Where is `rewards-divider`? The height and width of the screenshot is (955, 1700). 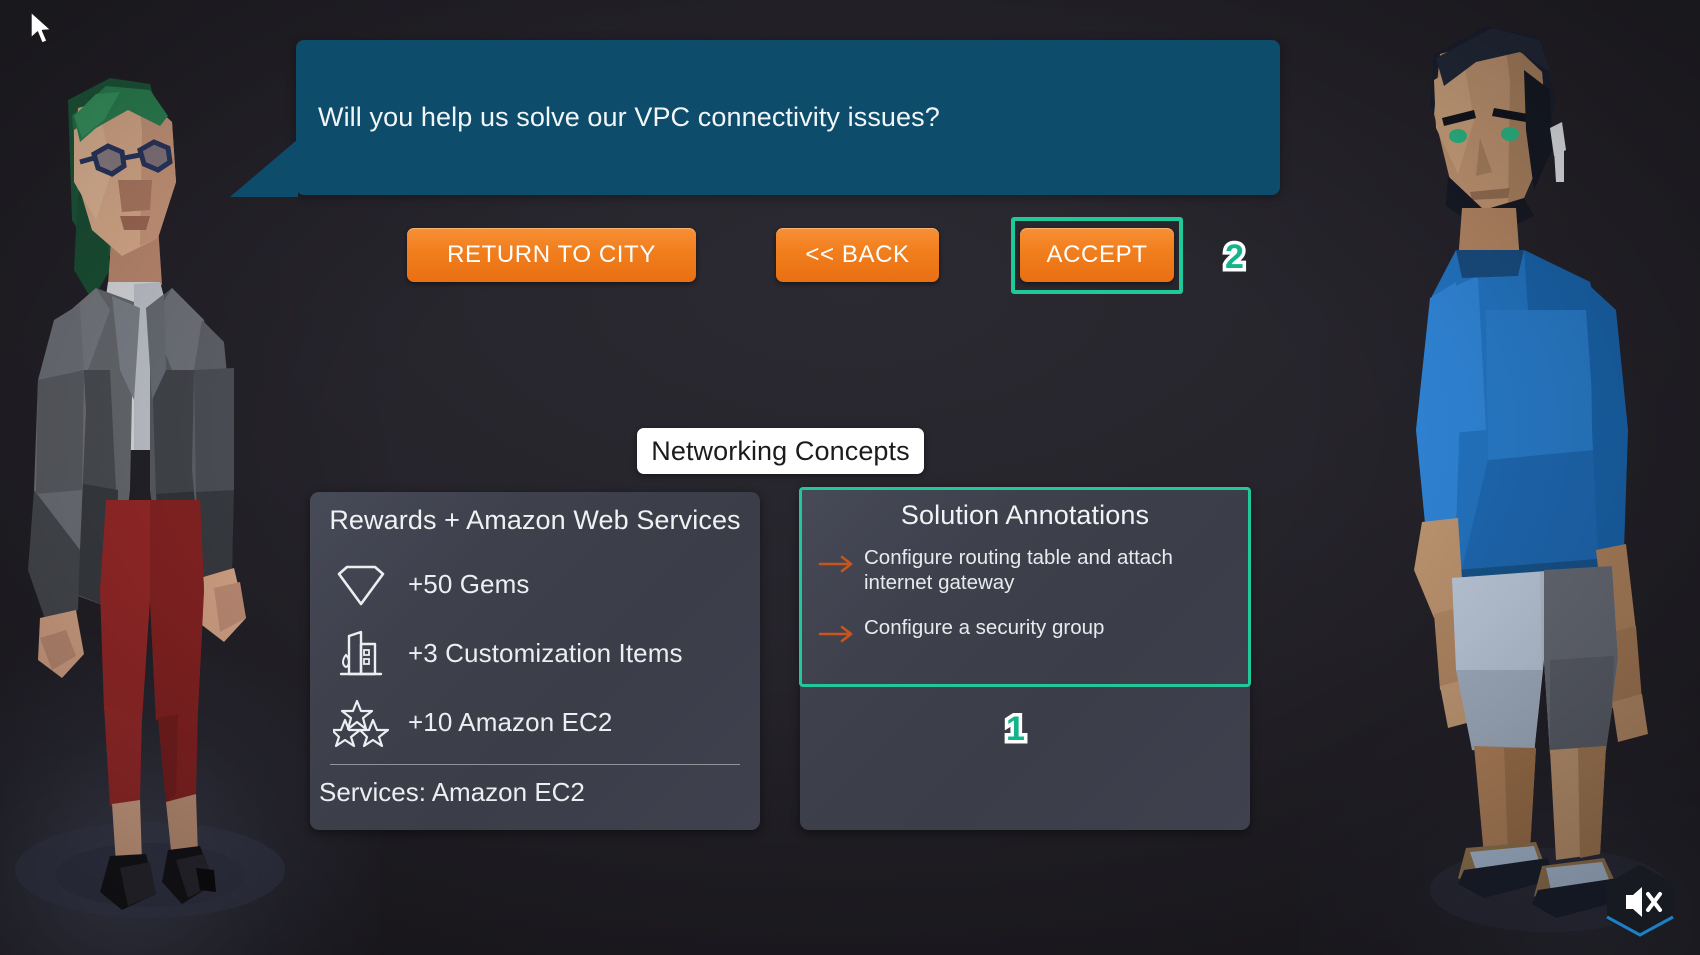 rewards-divider is located at coordinates (535, 764).